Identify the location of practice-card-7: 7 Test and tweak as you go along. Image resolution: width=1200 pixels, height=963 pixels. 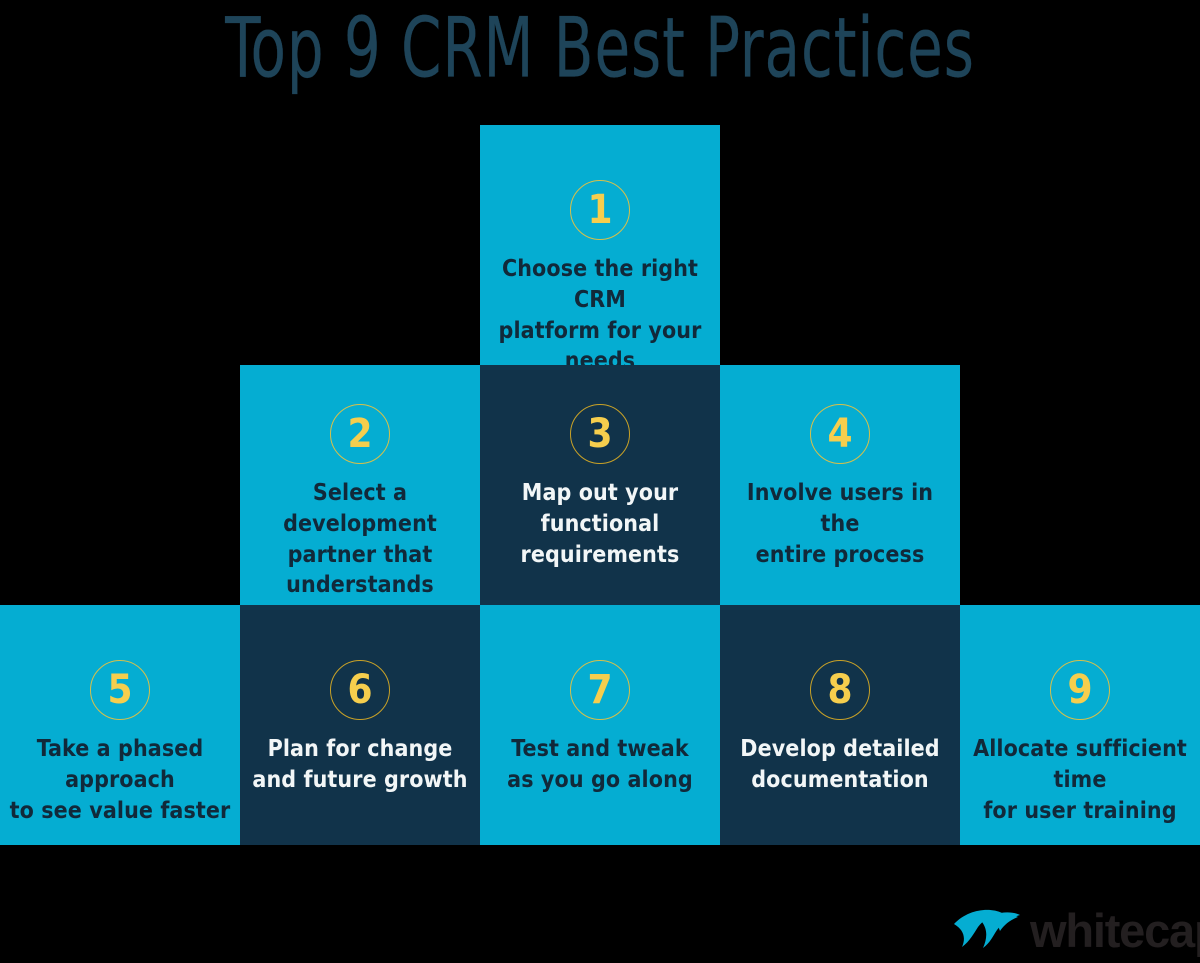
(600, 725).